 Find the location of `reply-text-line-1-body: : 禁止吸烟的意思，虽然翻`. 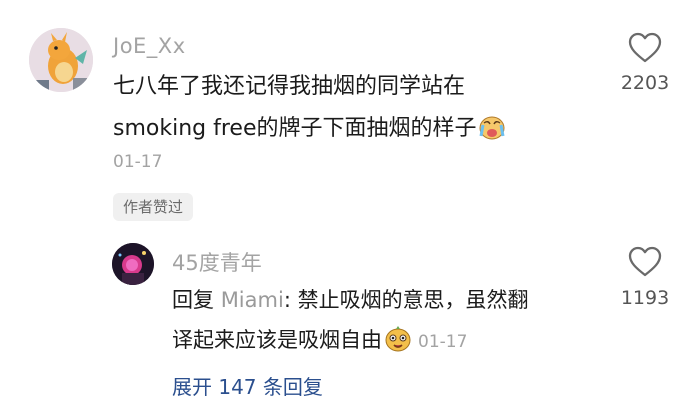

reply-text-line-1-body: : 禁止吸烟的意思，虽然翻 is located at coordinates (406, 300).